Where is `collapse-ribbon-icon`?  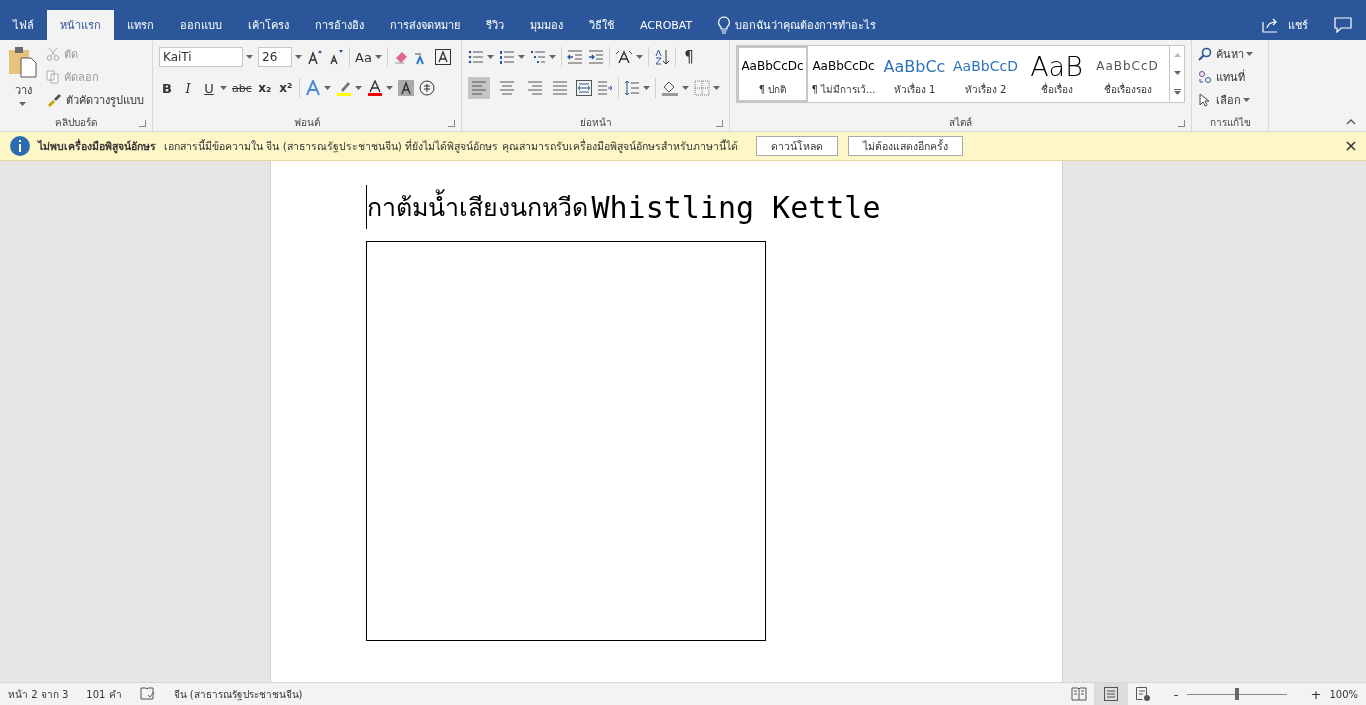
collapse-ribbon-icon is located at coordinates (1351, 122).